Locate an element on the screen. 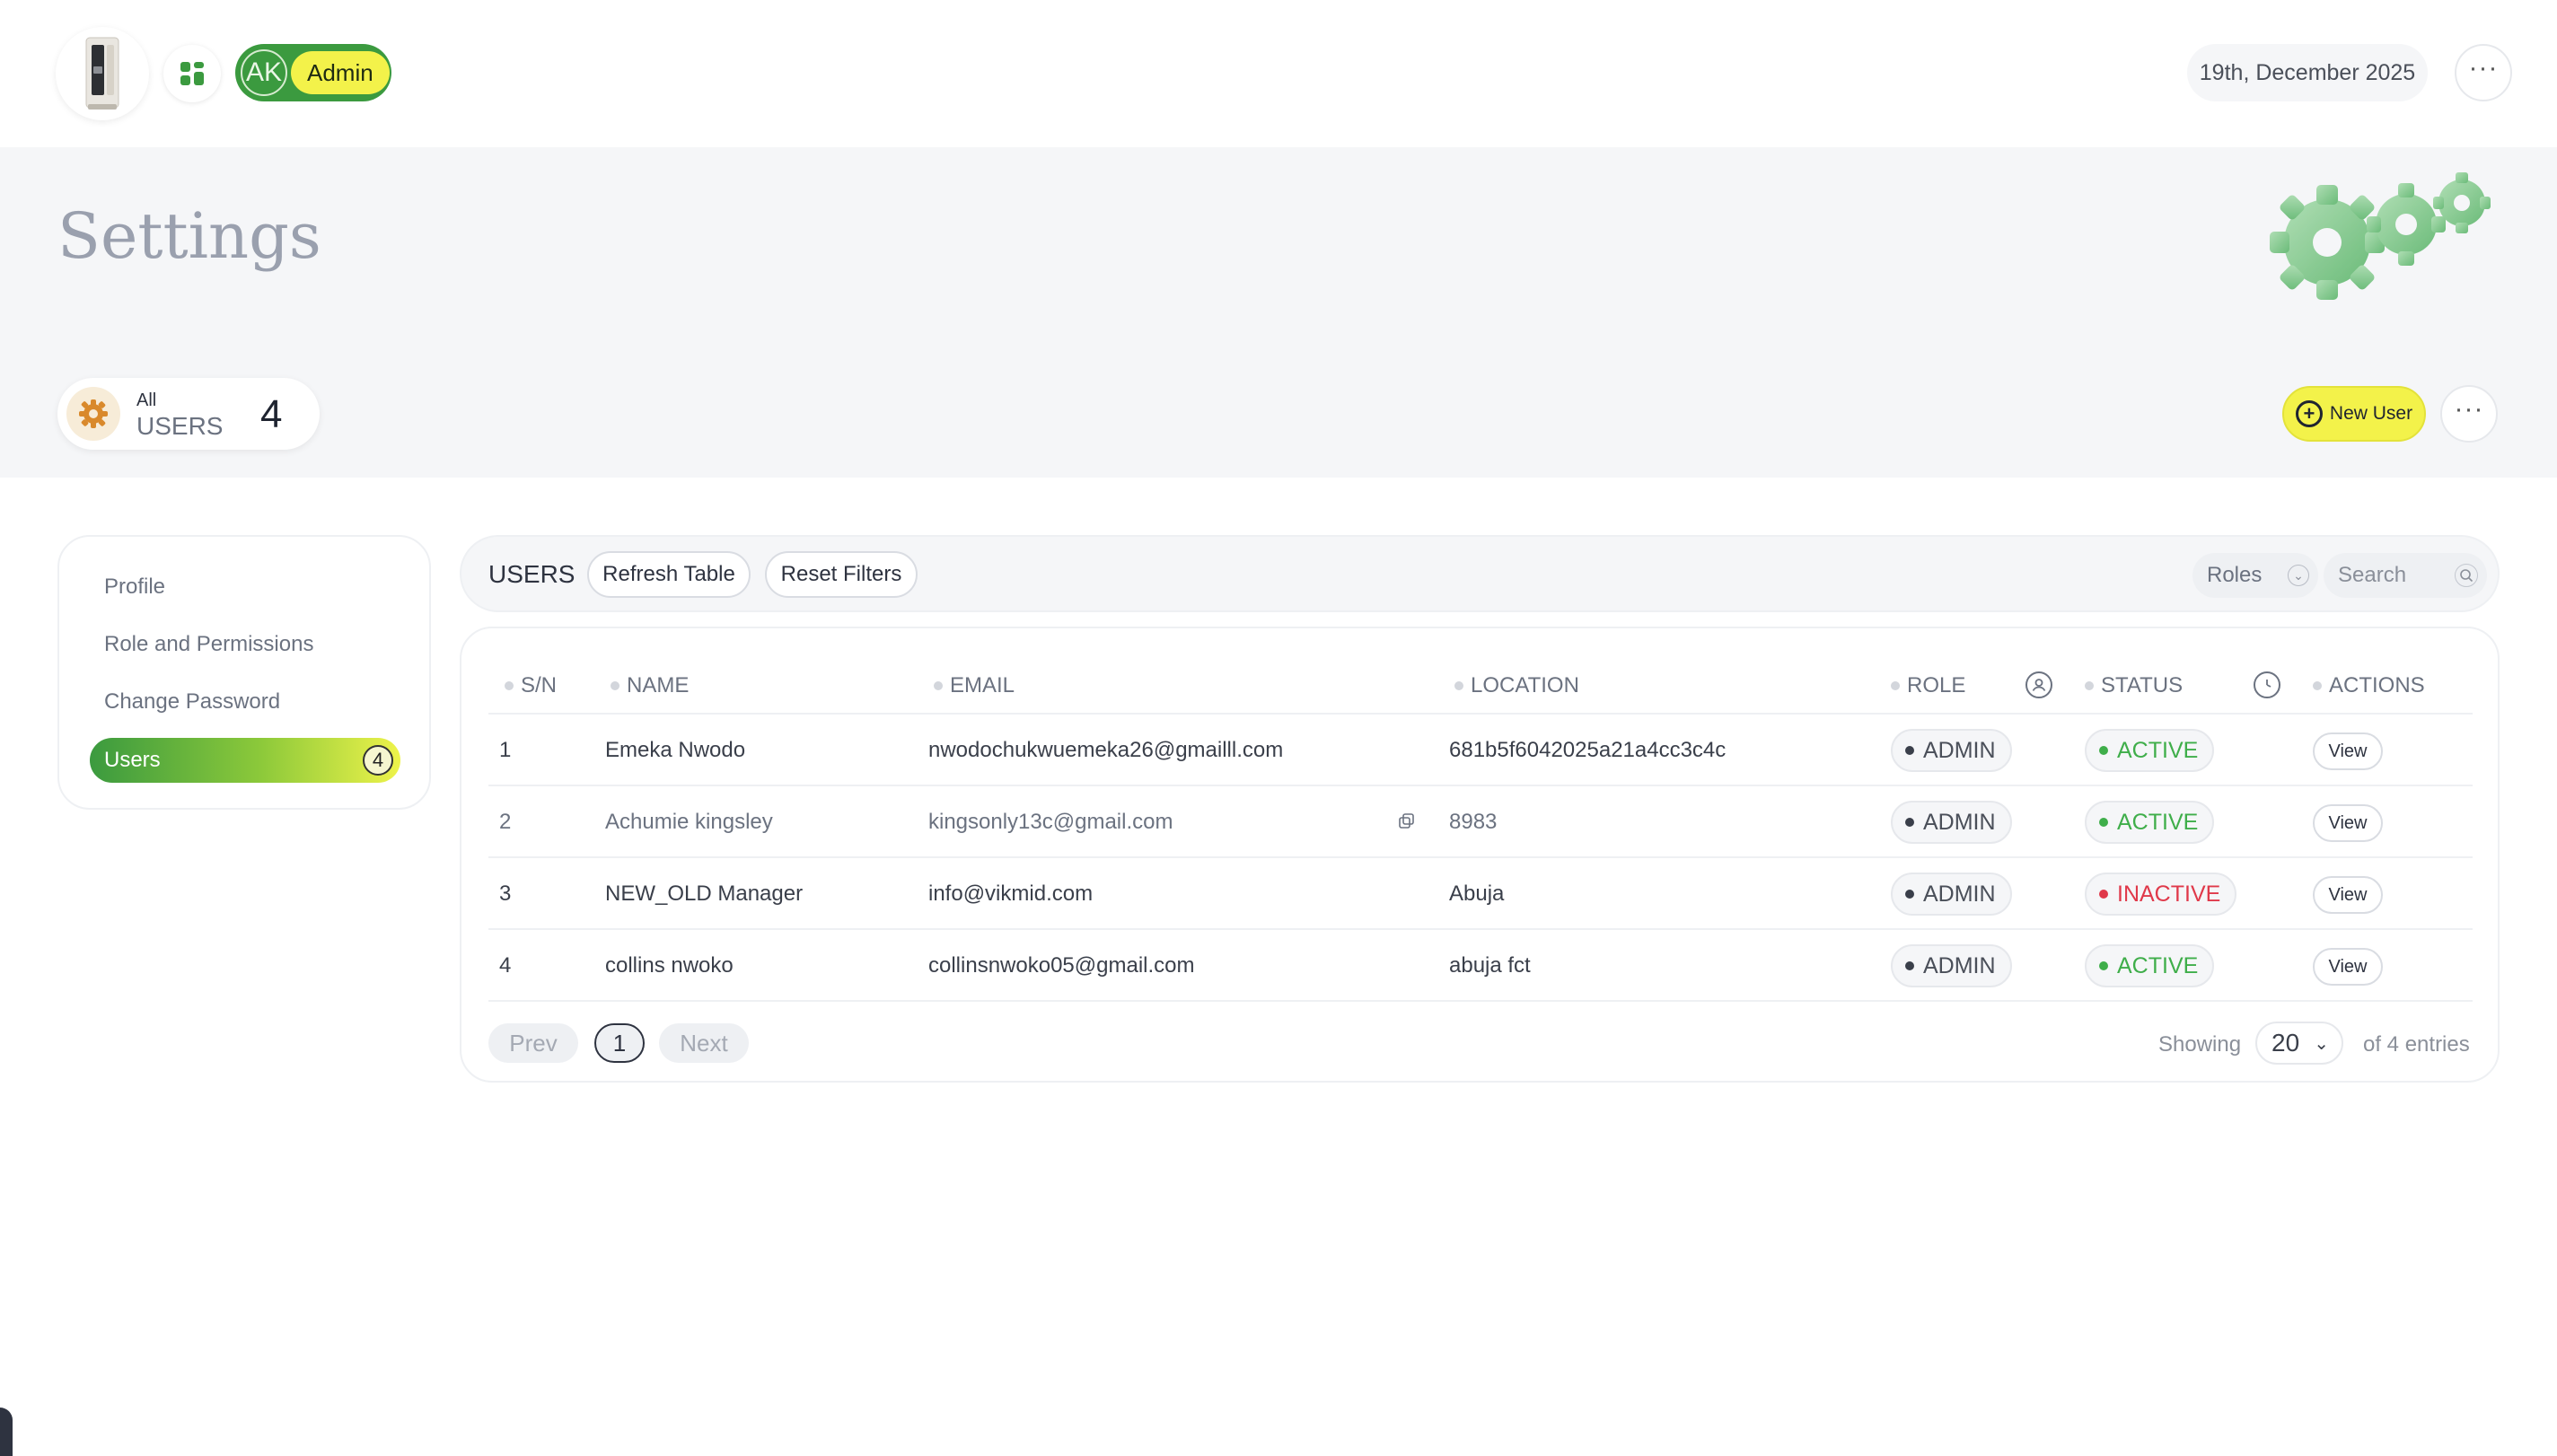 The height and width of the screenshot is (1456, 2557). page-1-button: 1 is located at coordinates (620, 1043).